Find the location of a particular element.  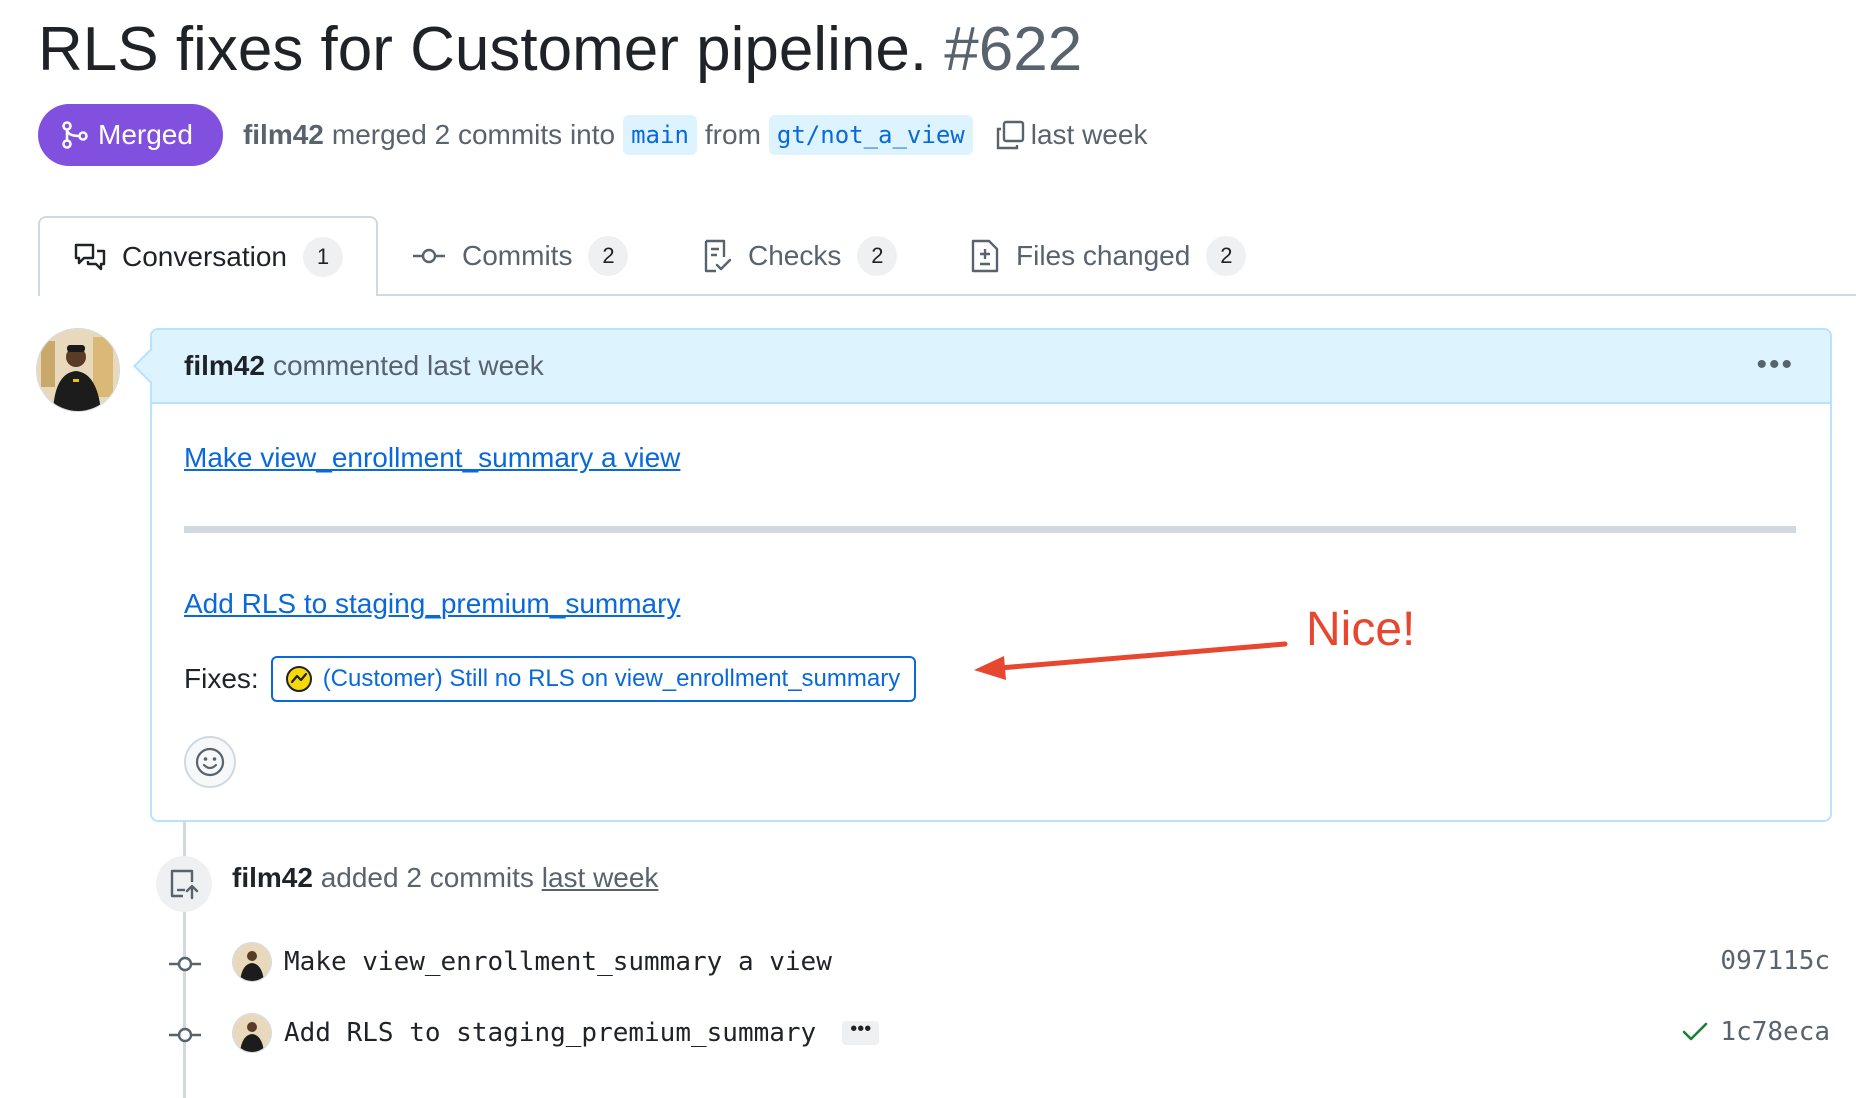

commit-sha: 097115c is located at coordinates (1775, 961).